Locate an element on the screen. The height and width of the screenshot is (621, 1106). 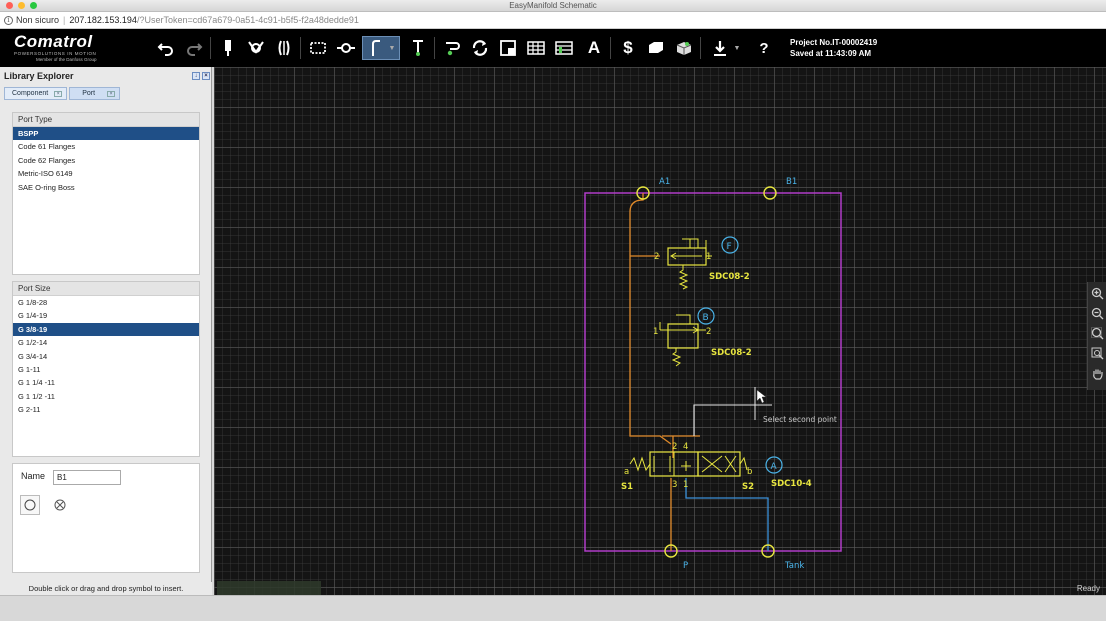
valve-b: 1 2 B SDC08-2 is located at coordinates (702, 337).